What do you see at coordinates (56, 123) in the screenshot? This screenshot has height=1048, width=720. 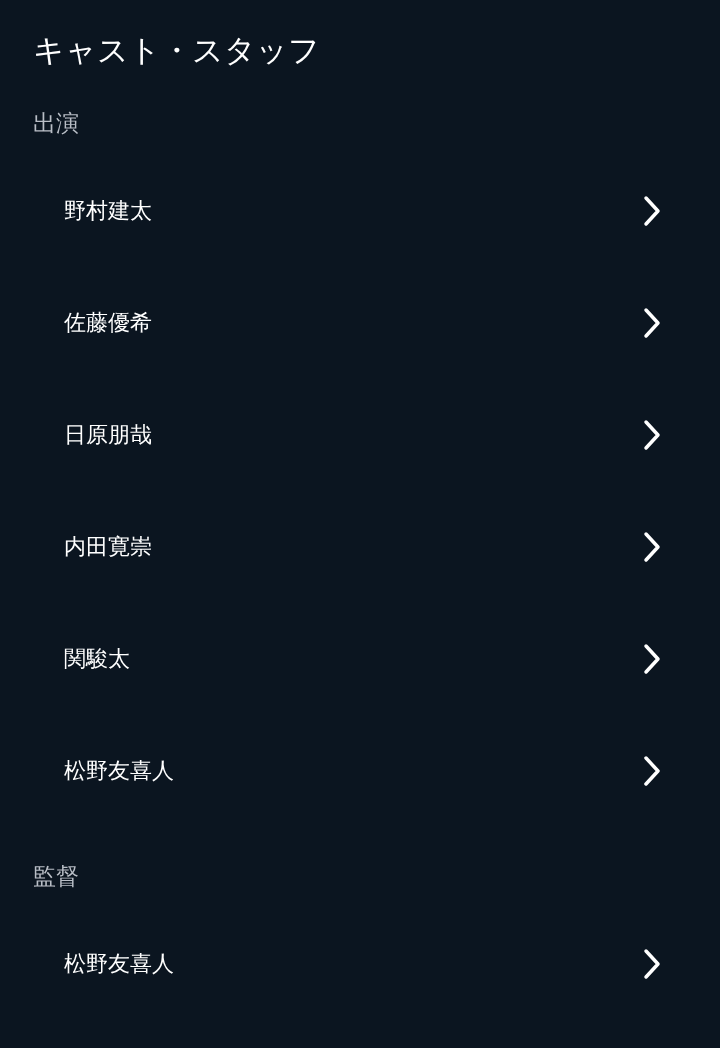 I see `section-heading: 出演` at bounding box center [56, 123].